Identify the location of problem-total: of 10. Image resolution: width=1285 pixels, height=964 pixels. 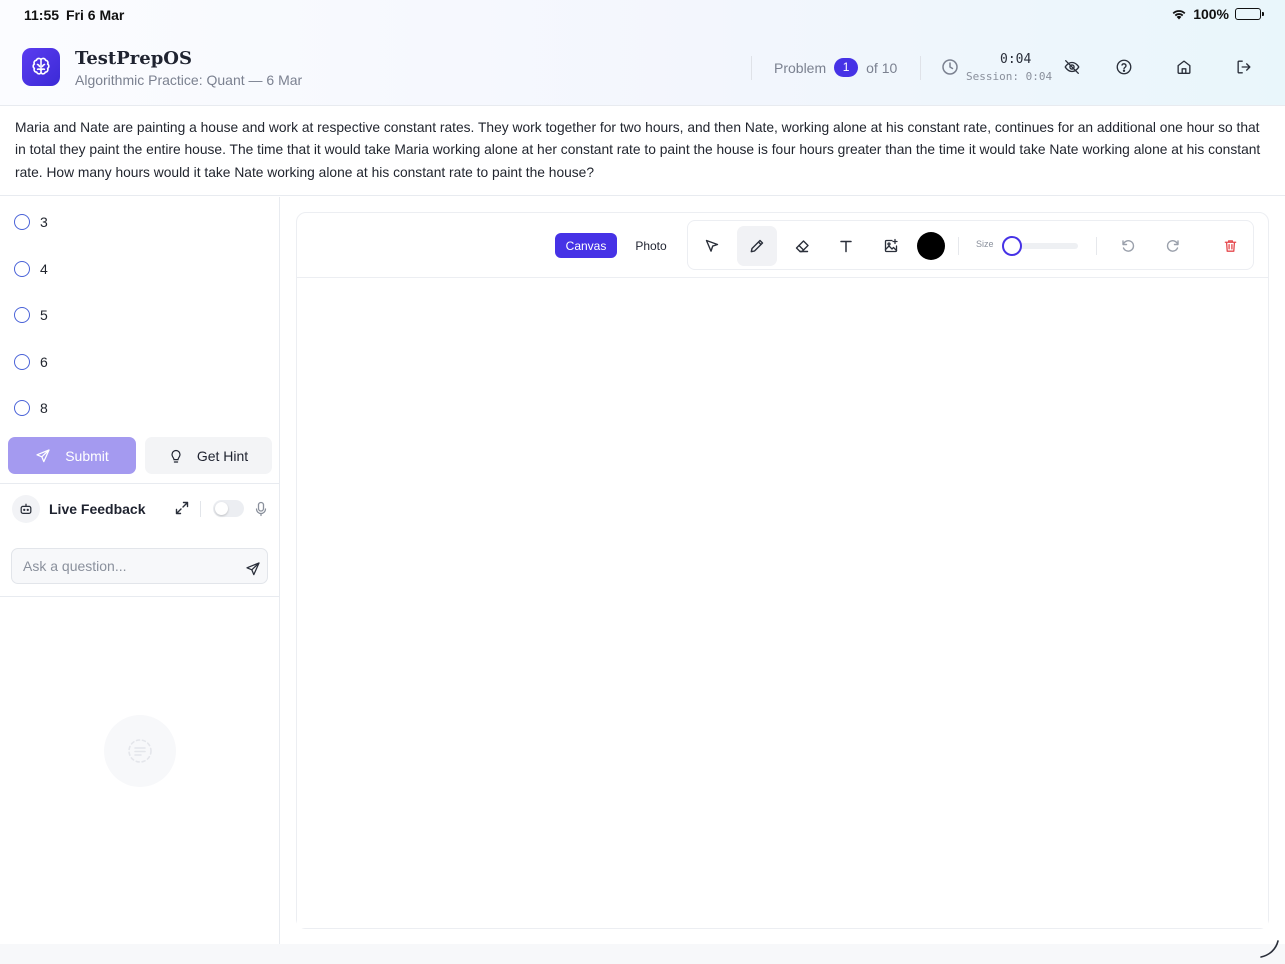
(882, 67).